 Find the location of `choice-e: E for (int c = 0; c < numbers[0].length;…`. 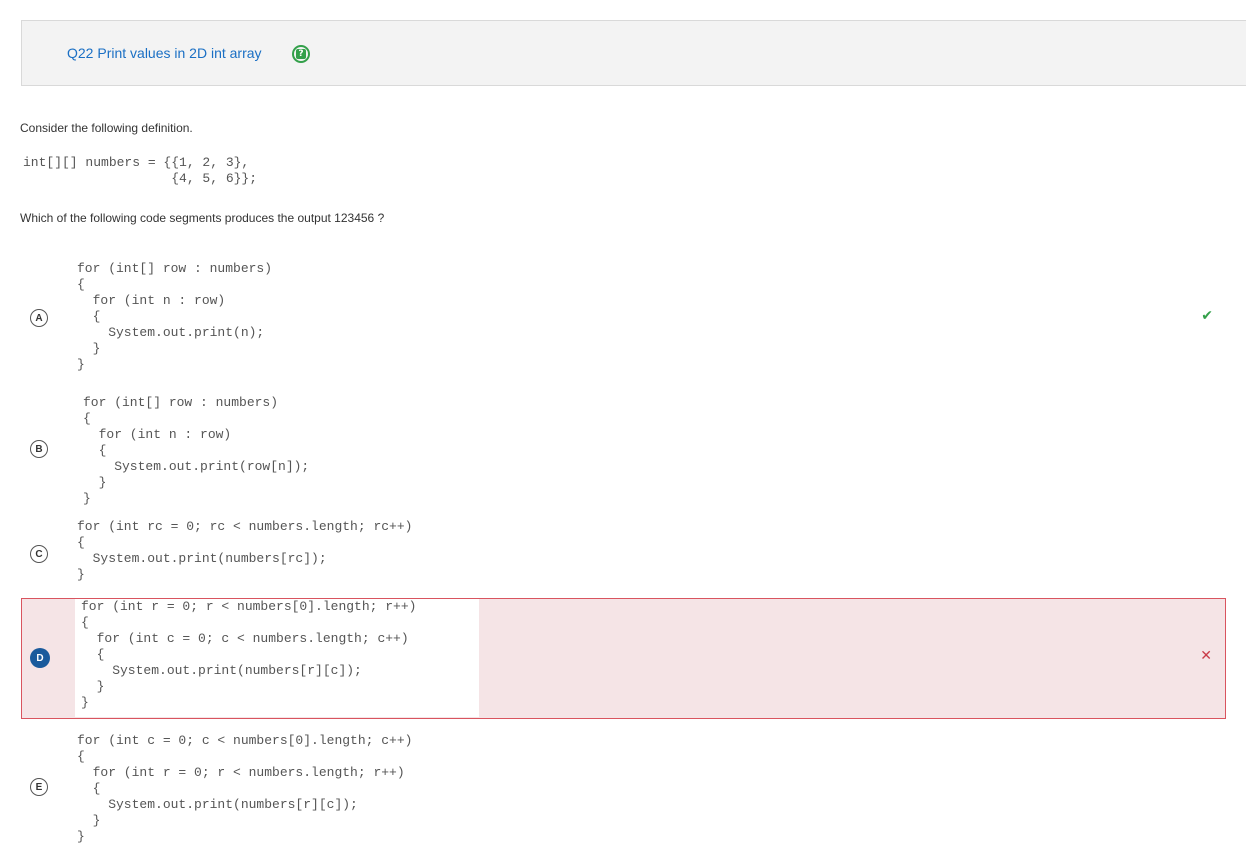

choice-e: E for (int c = 0; c < numbers[0].length;… is located at coordinates (623, 789).